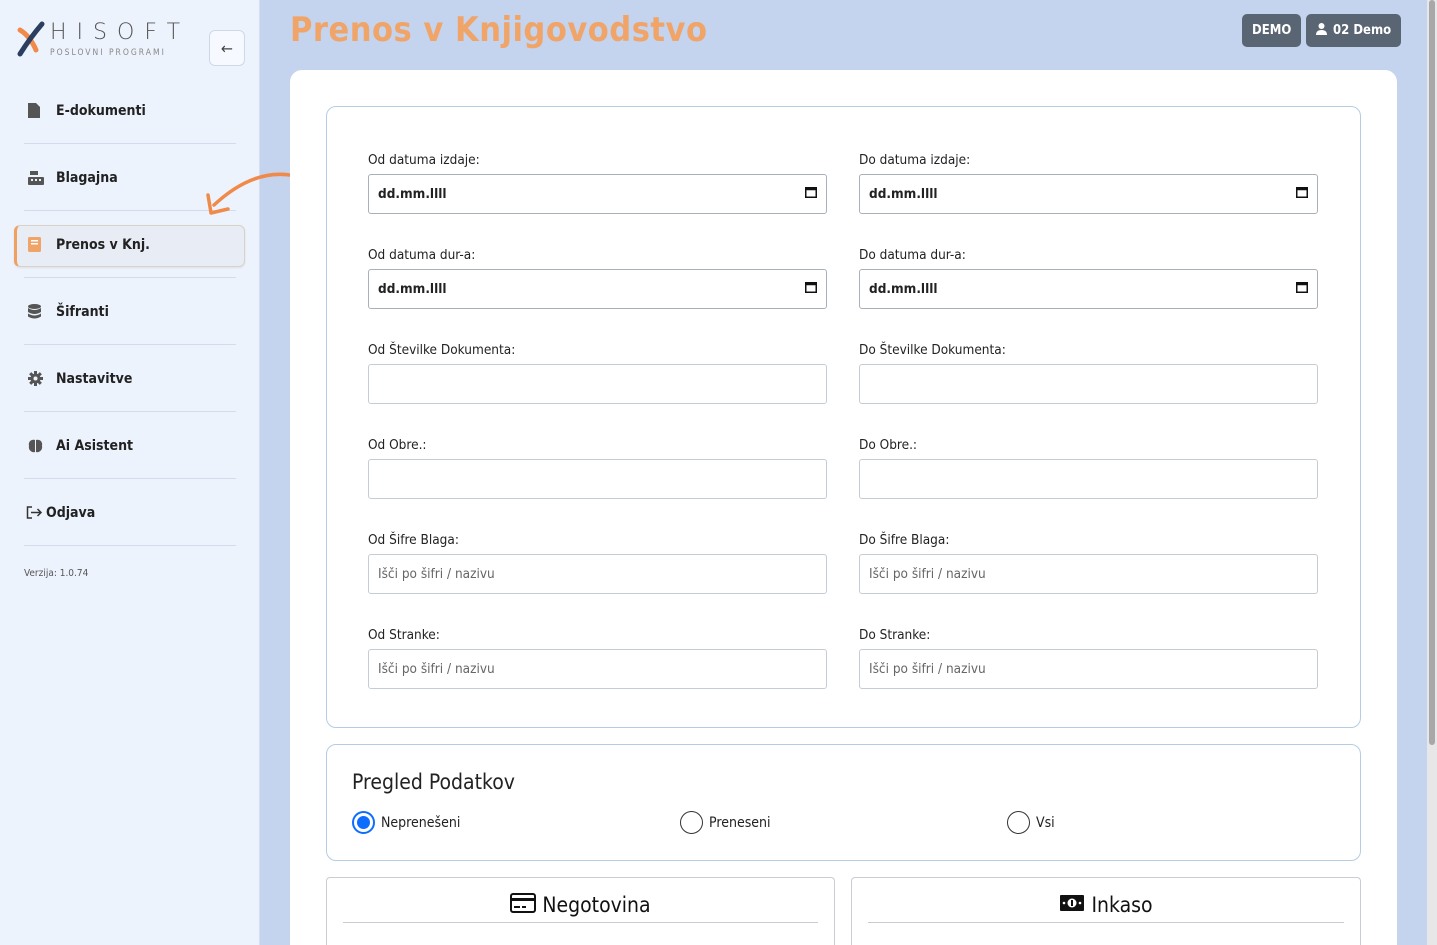 This screenshot has width=1437, height=945. Describe the element at coordinates (108, 53) in the screenshot. I see `brand-tagline: POSLOVNI PROGRAMI` at that location.